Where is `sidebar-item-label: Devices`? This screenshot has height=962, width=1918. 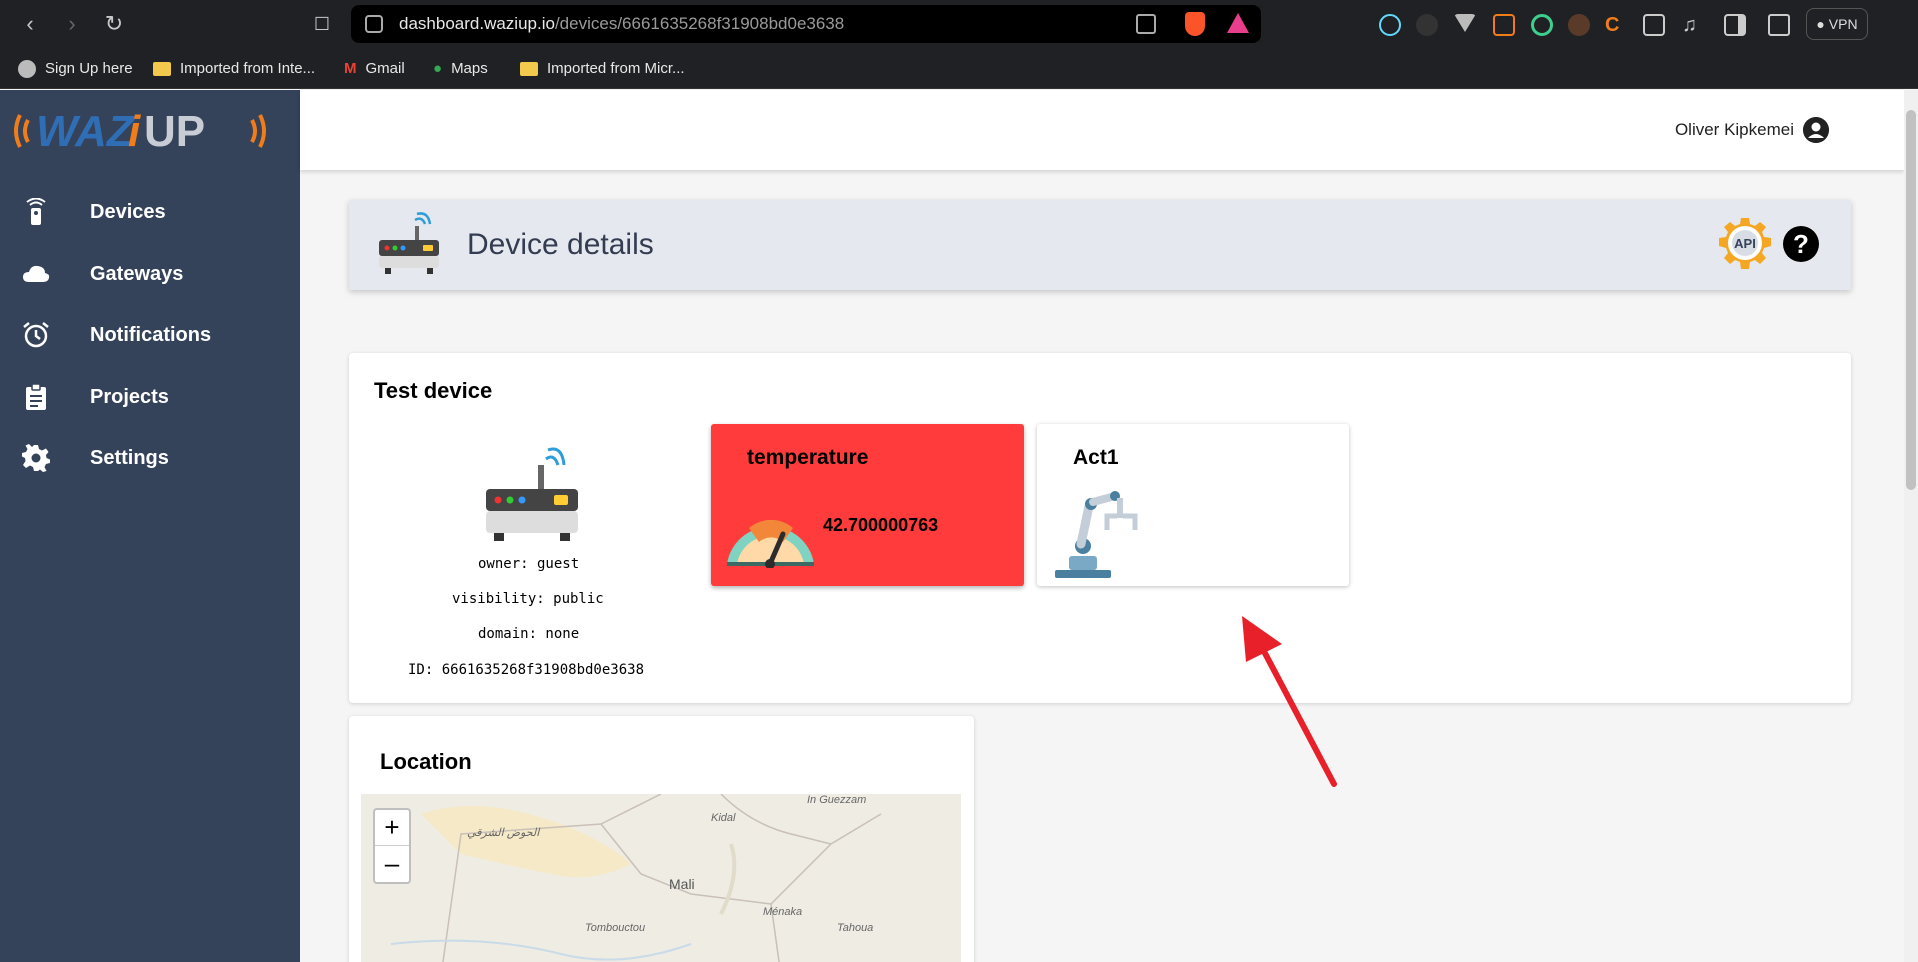 sidebar-item-label: Devices is located at coordinates (128, 211).